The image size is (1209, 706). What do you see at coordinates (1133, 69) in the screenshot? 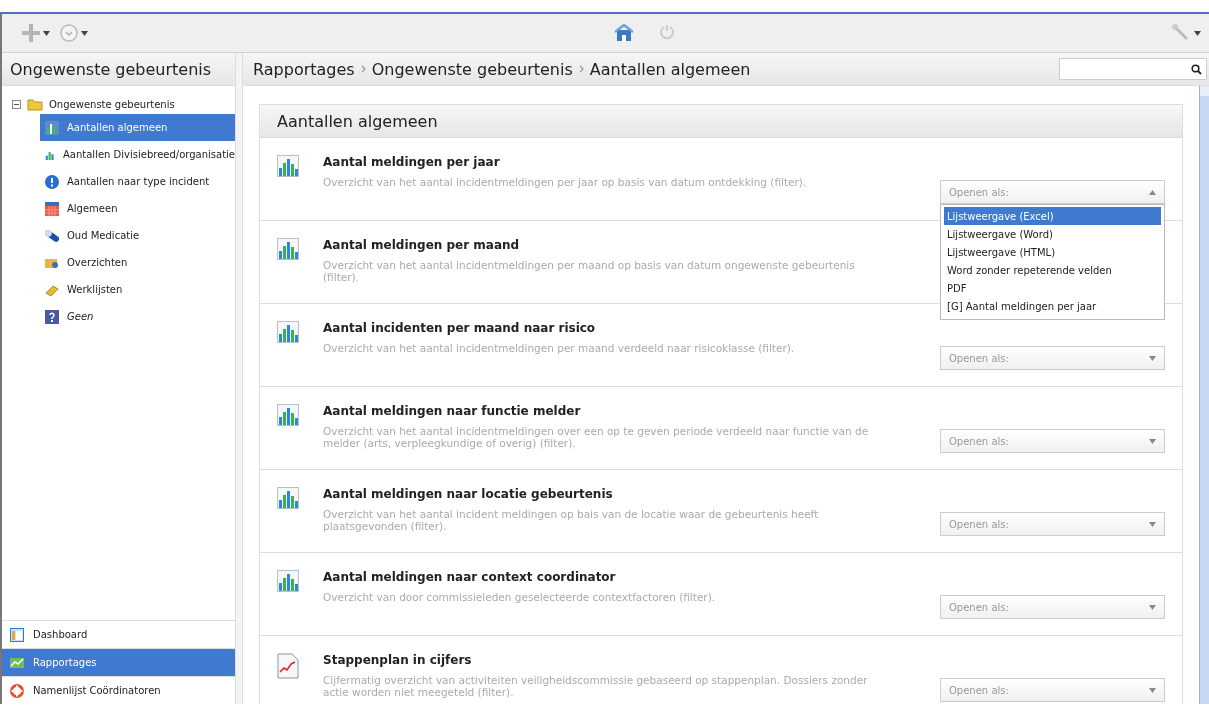
I see `search-field` at bounding box center [1133, 69].